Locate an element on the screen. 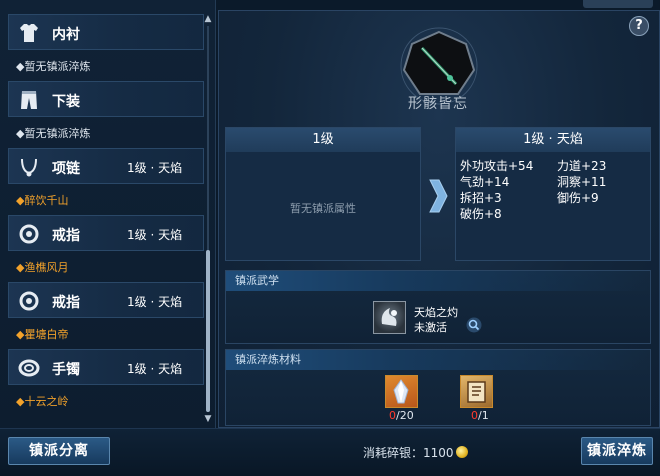 Image resolution: width=660 pixels, height=476 pixels. skill-status: 未激活 is located at coordinates (430, 327).